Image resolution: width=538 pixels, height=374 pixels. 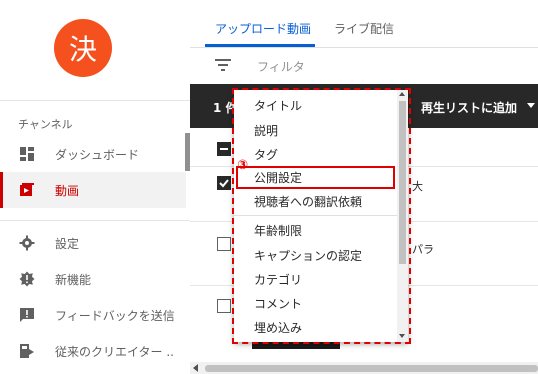 What do you see at coordinates (315, 177) in the screenshot?
I see `annotation-highlight-box` at bounding box center [315, 177].